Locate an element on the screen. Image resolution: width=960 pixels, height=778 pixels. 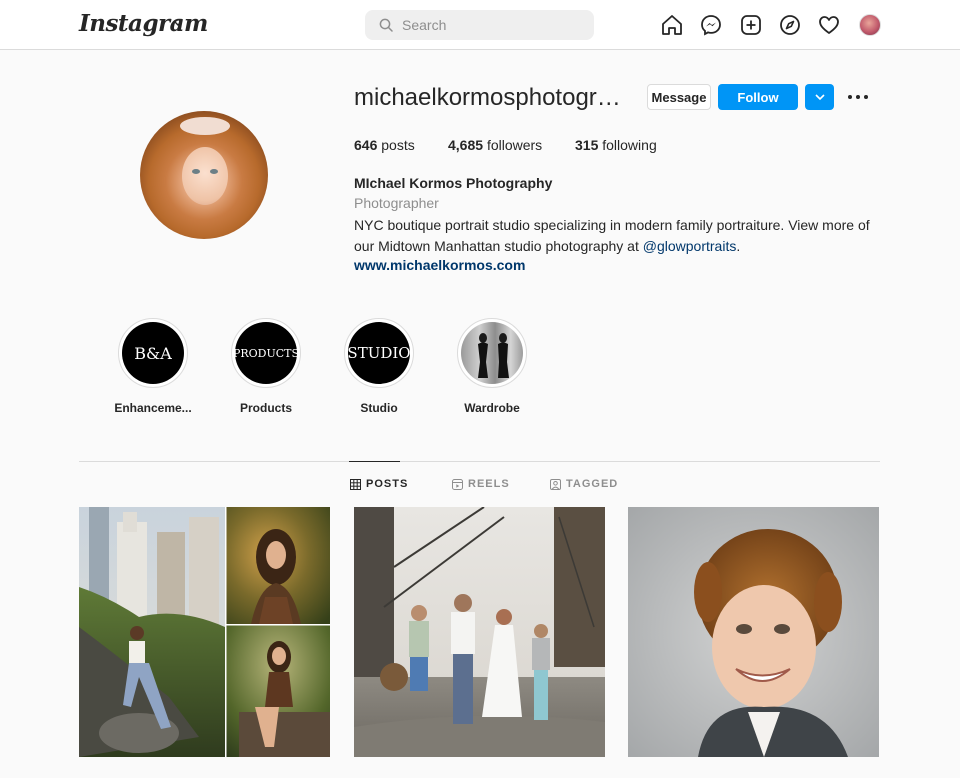
tagged-icon is located at coordinates (555, 484).